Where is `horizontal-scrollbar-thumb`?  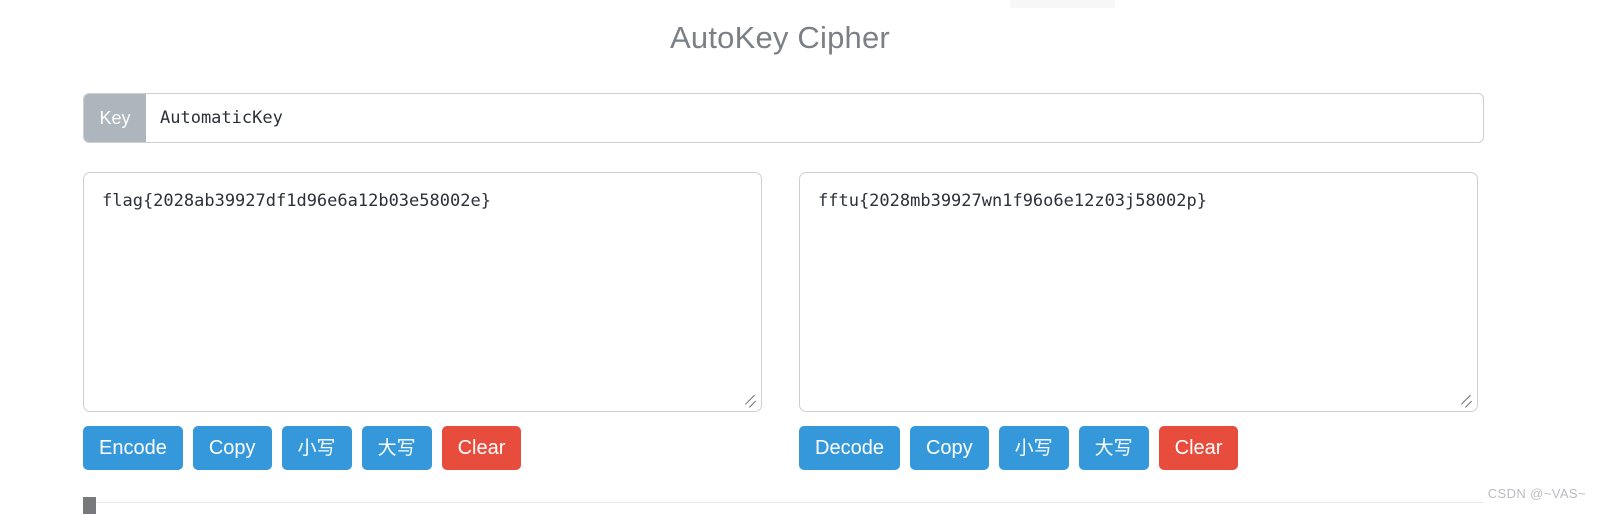 horizontal-scrollbar-thumb is located at coordinates (89, 505).